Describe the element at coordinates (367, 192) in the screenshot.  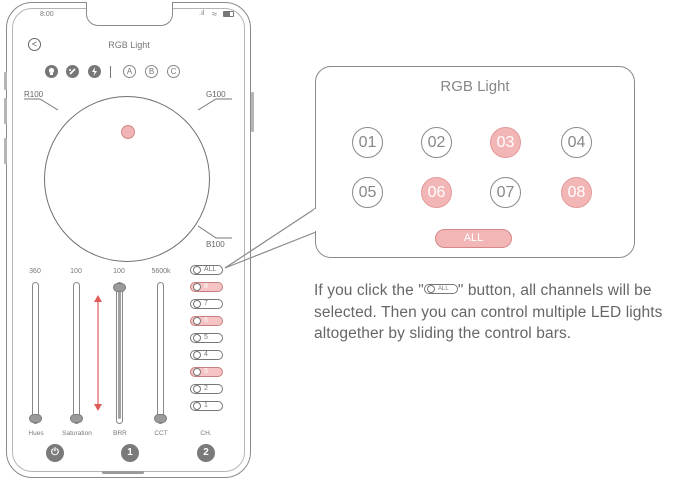
I see `zoom-channel-05: 05` at that location.